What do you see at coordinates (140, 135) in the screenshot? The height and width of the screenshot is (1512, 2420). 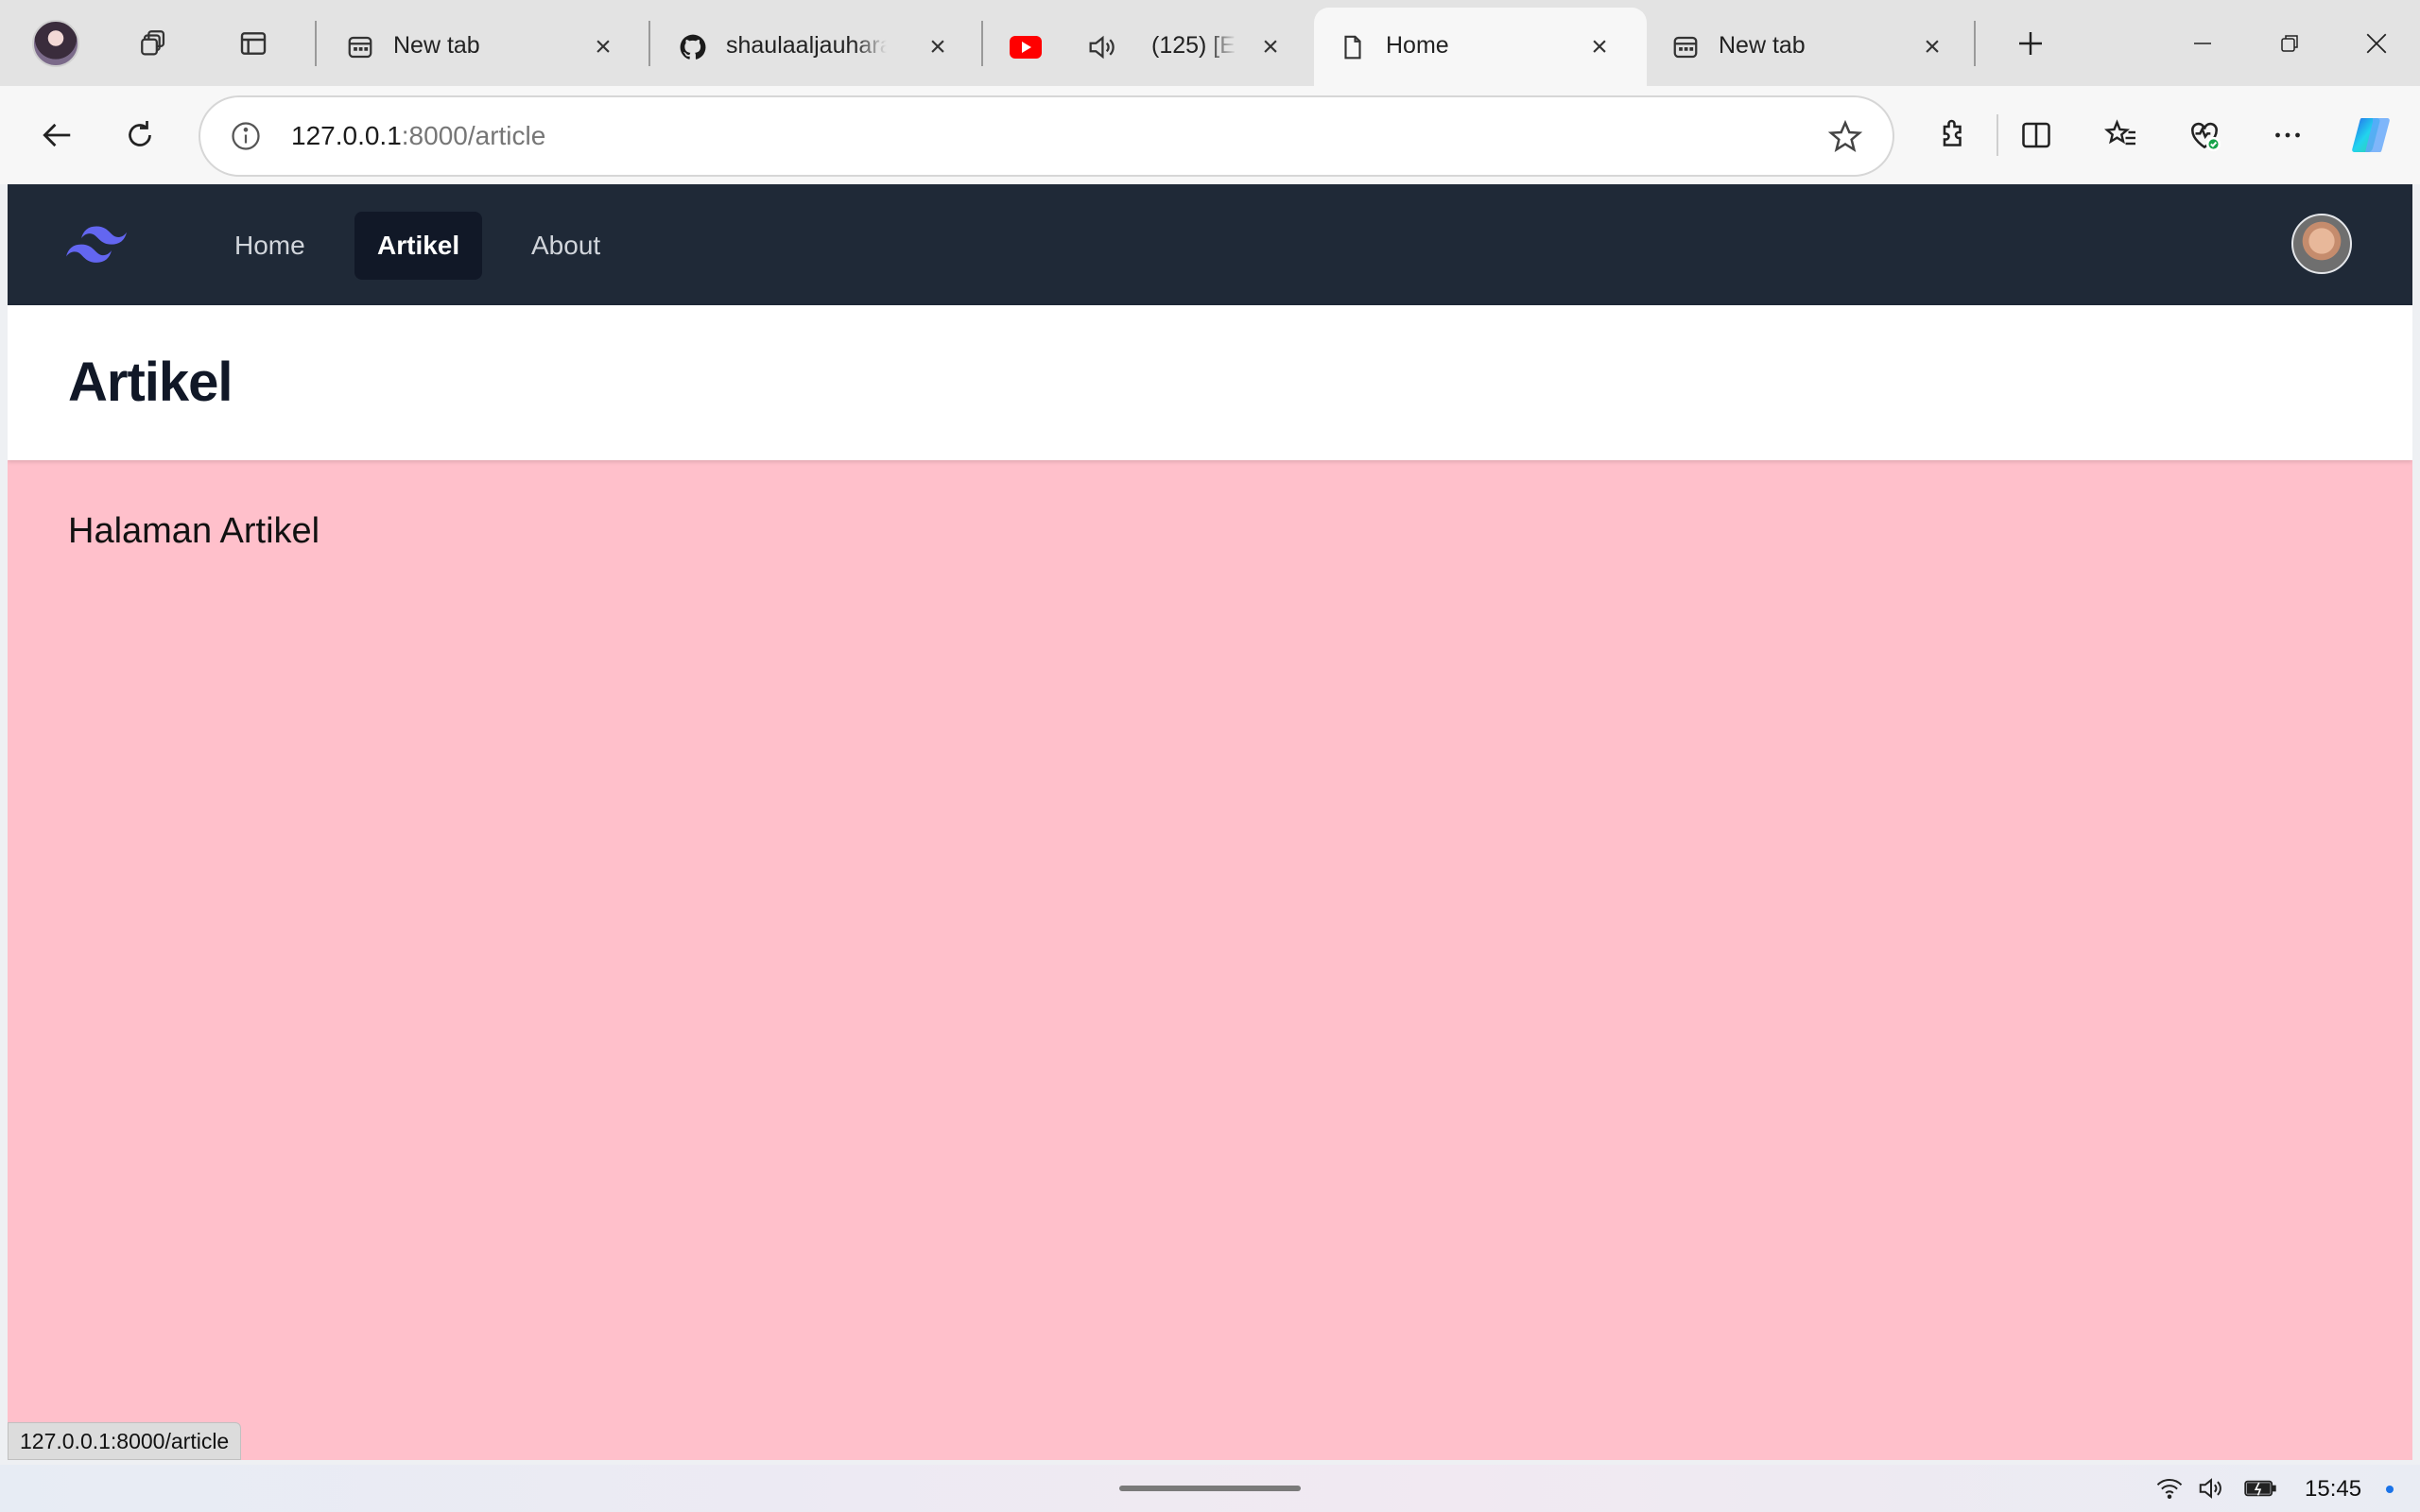 I see `refresh-icon` at bounding box center [140, 135].